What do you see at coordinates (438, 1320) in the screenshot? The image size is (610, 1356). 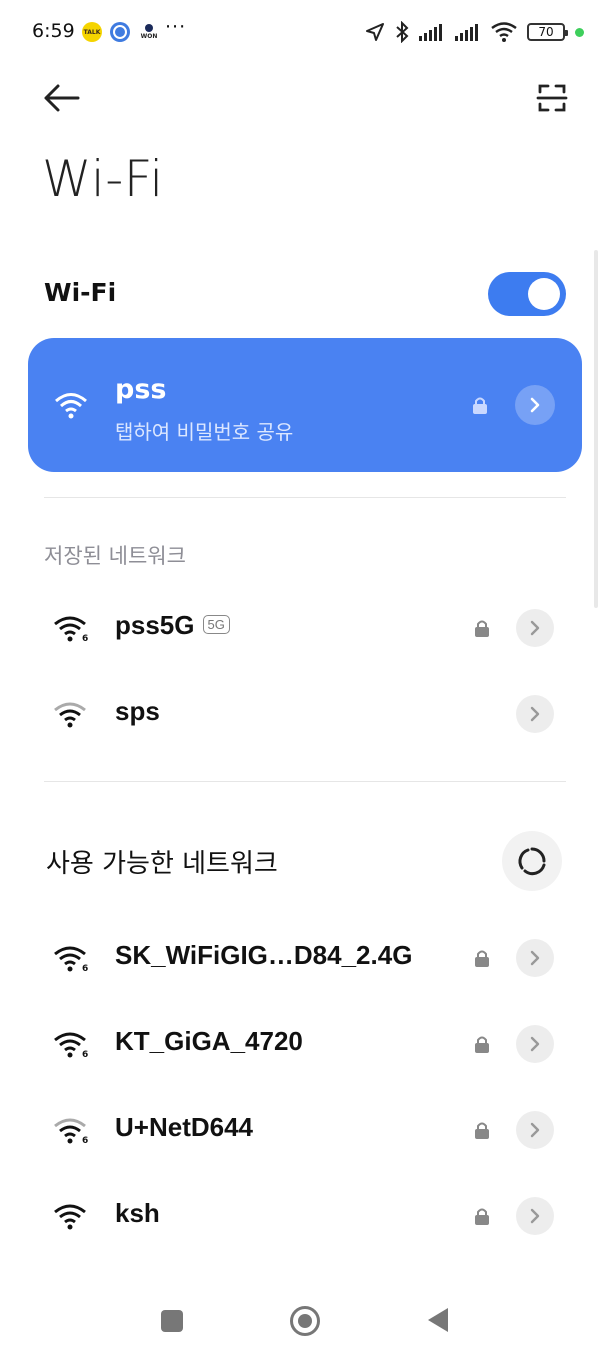 I see `system-back-button` at bounding box center [438, 1320].